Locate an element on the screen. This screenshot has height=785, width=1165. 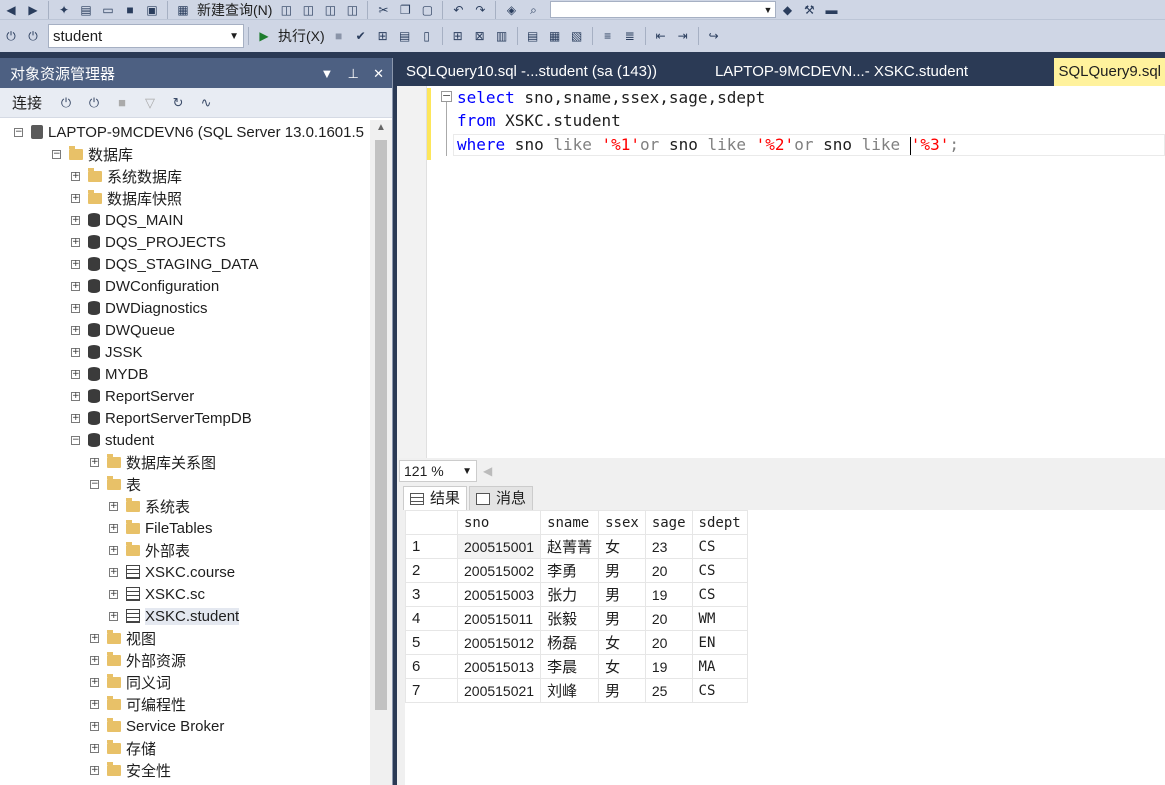
tree-node: + DQS_MAIN is located at coordinates (127, 220).